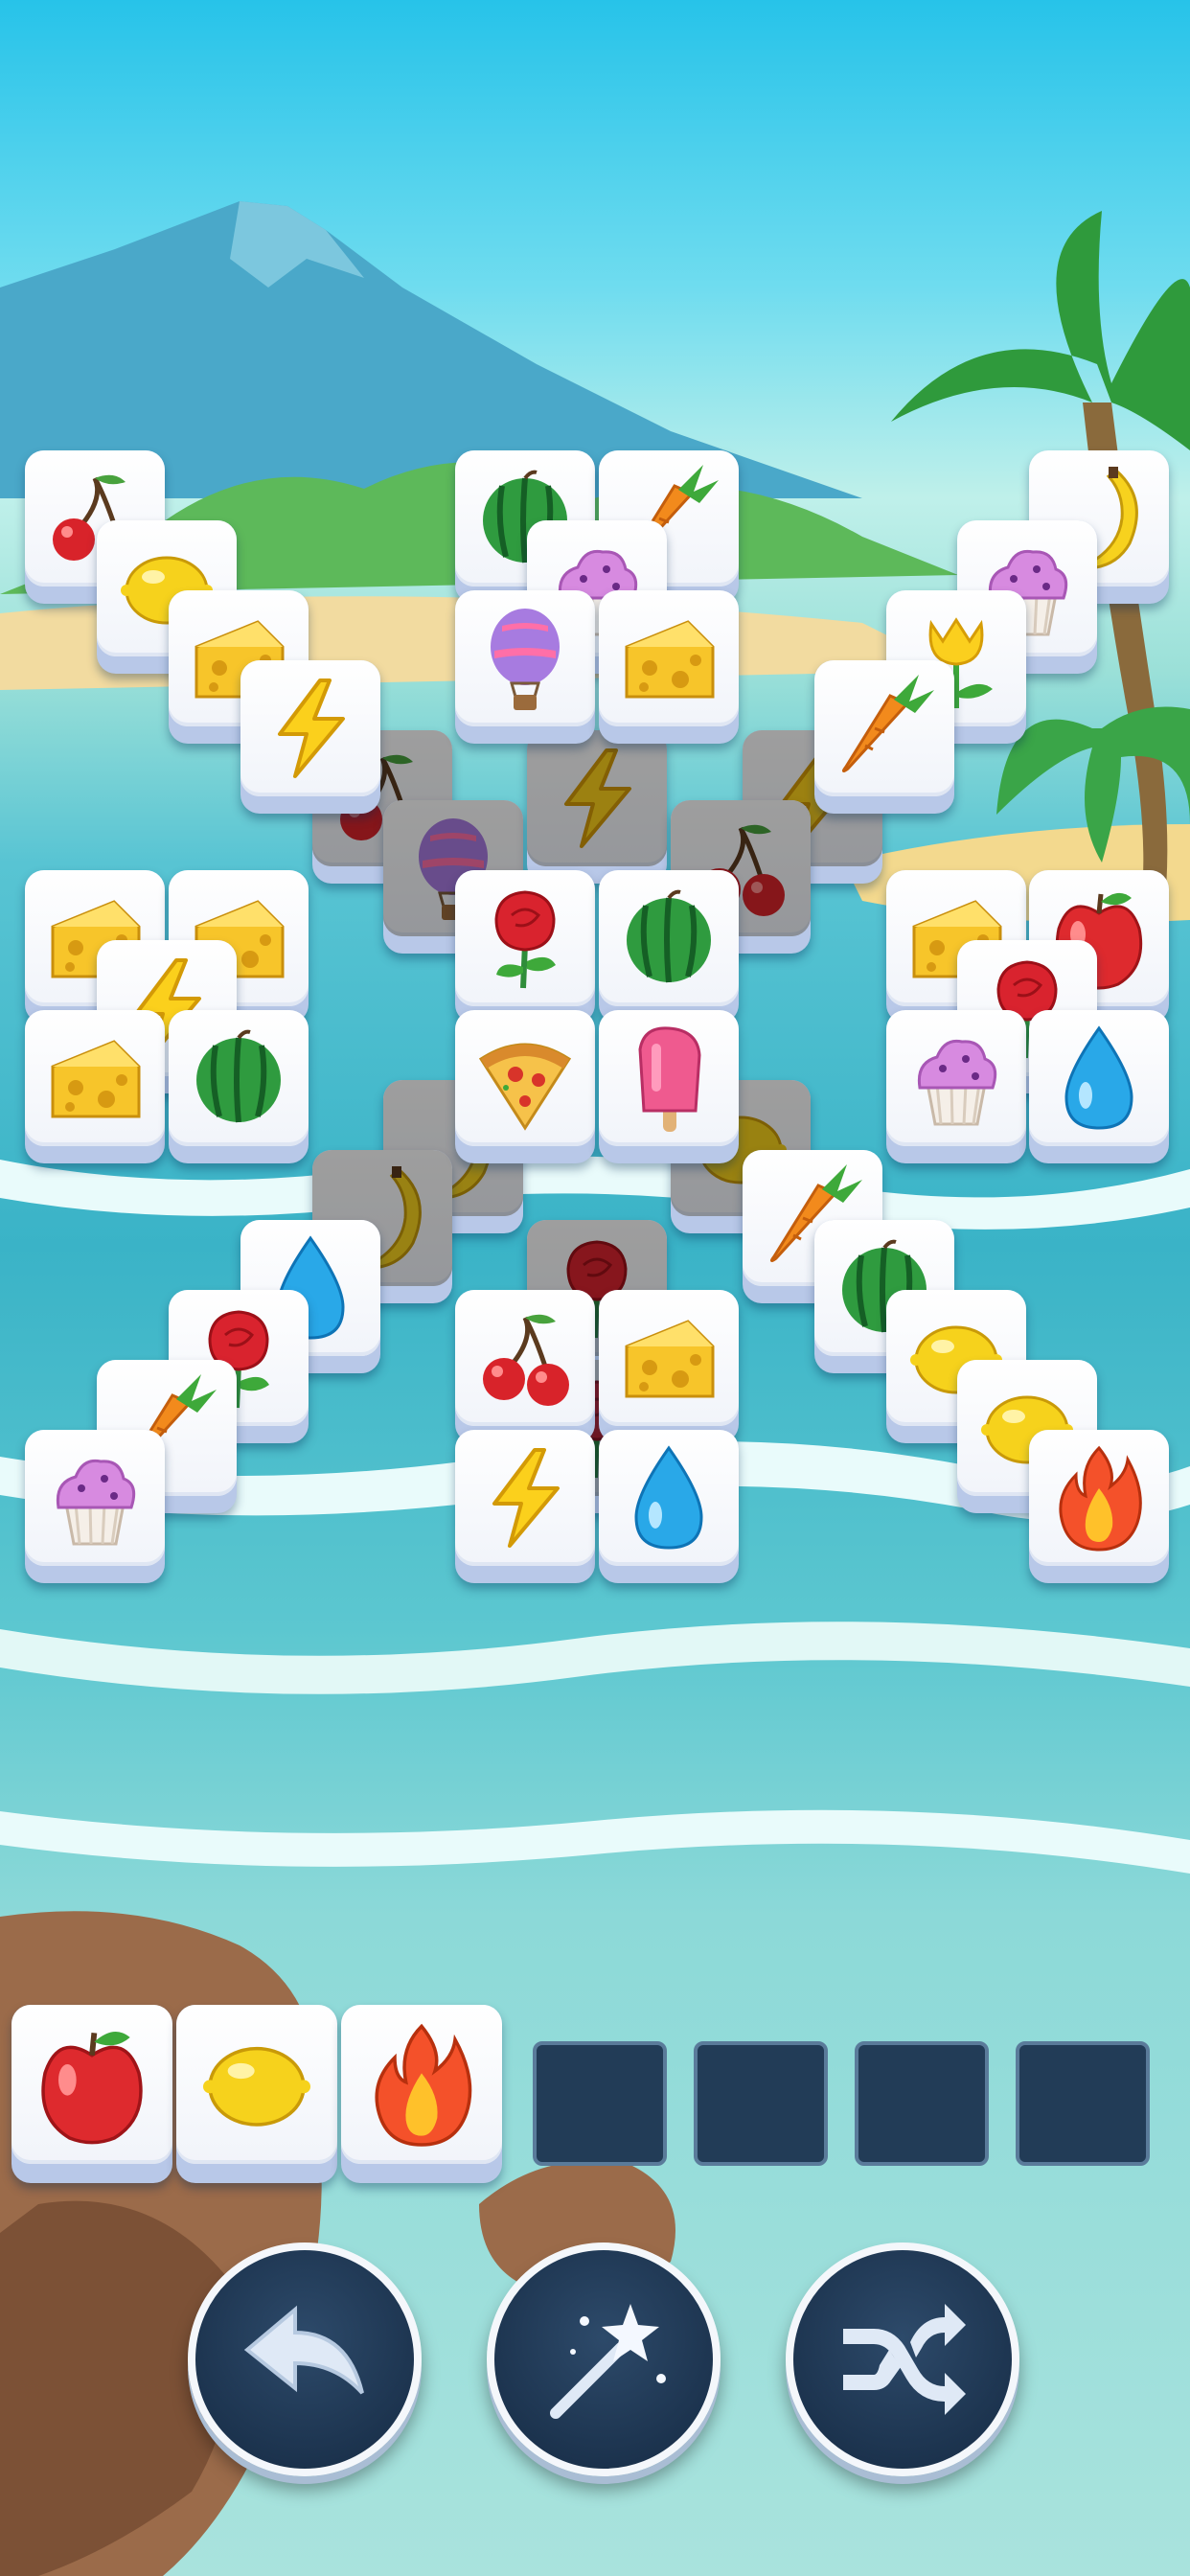  I want to click on hint-button, so click(604, 2359).